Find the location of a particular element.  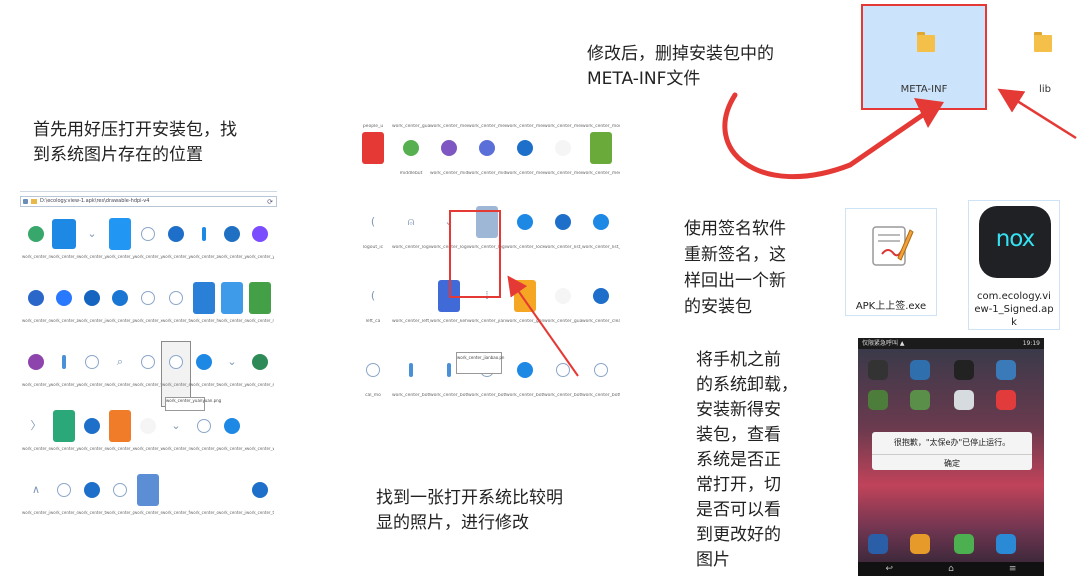

file-tooltip: work_center_jianbao.pn is located at coordinates (480, 363).